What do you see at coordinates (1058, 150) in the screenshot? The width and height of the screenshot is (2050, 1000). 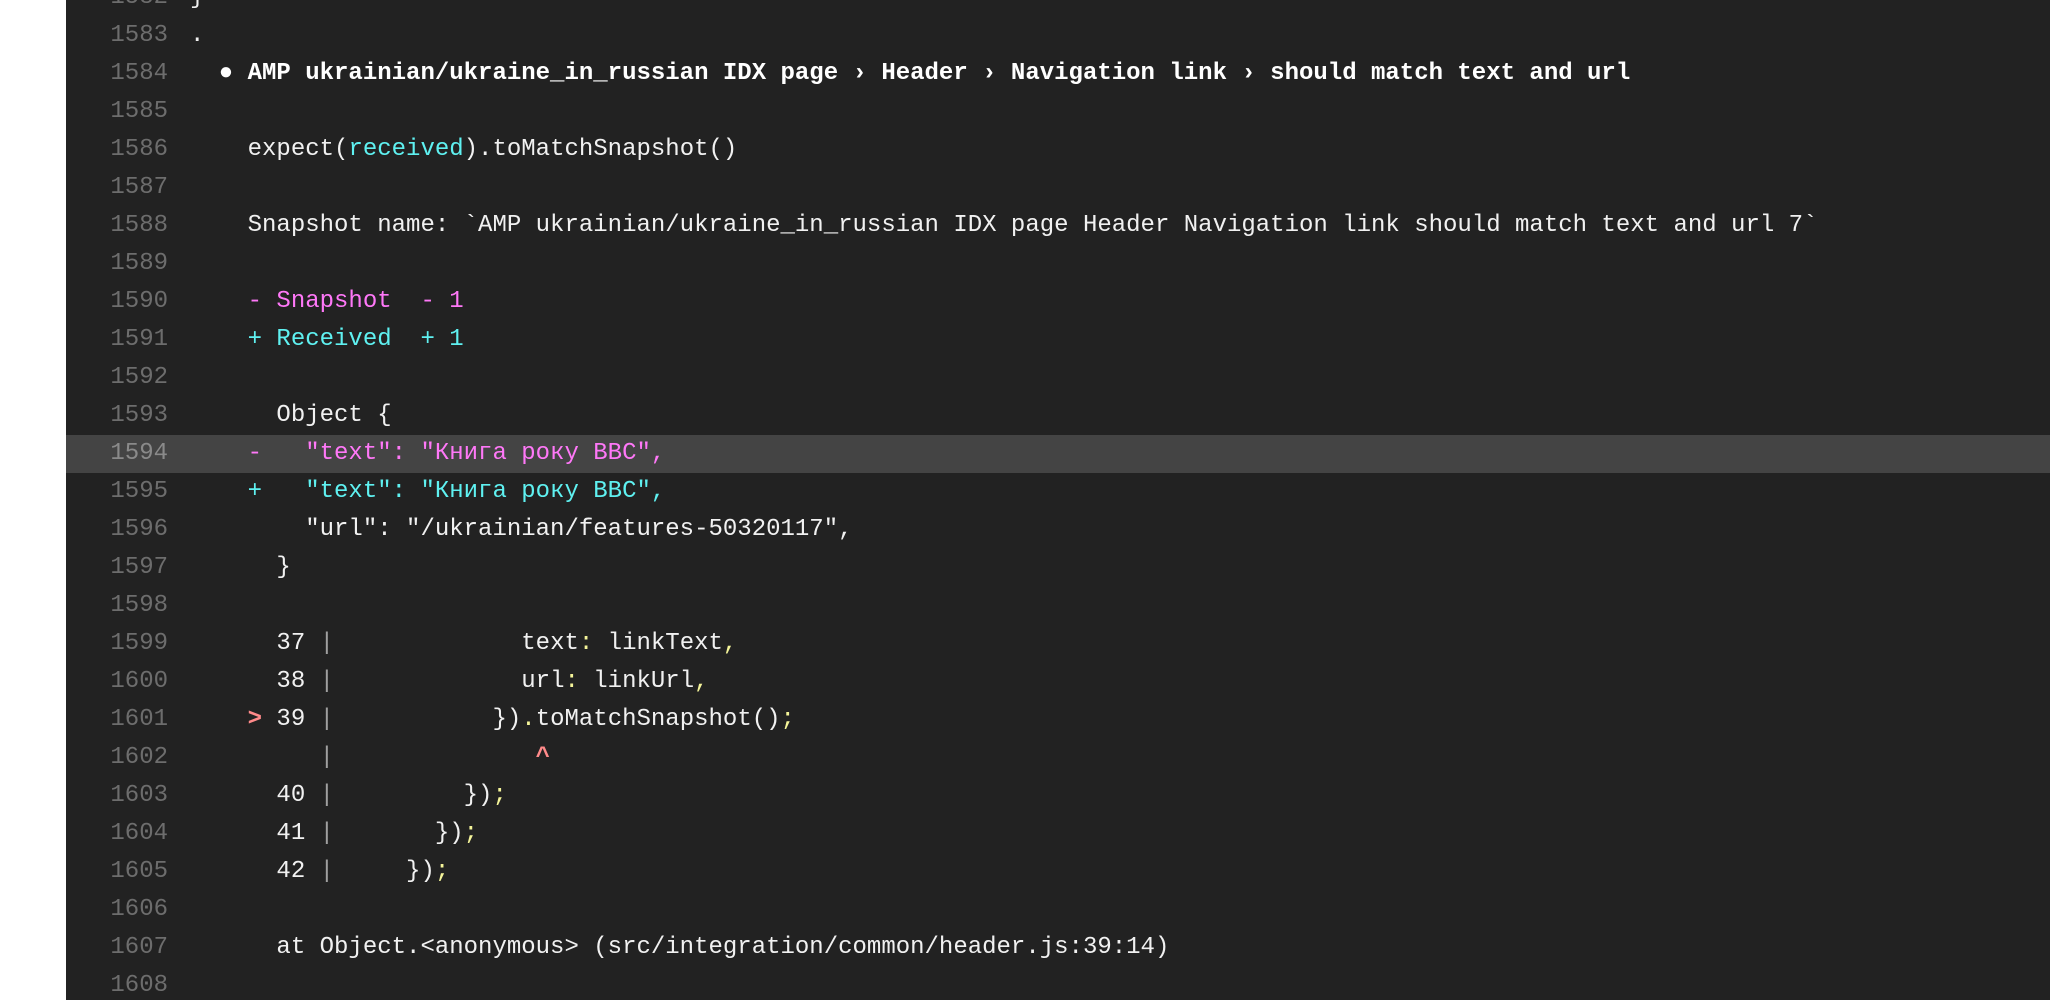 I see `log-line: 1586 expect(received).toMatchSnapshot()` at bounding box center [1058, 150].